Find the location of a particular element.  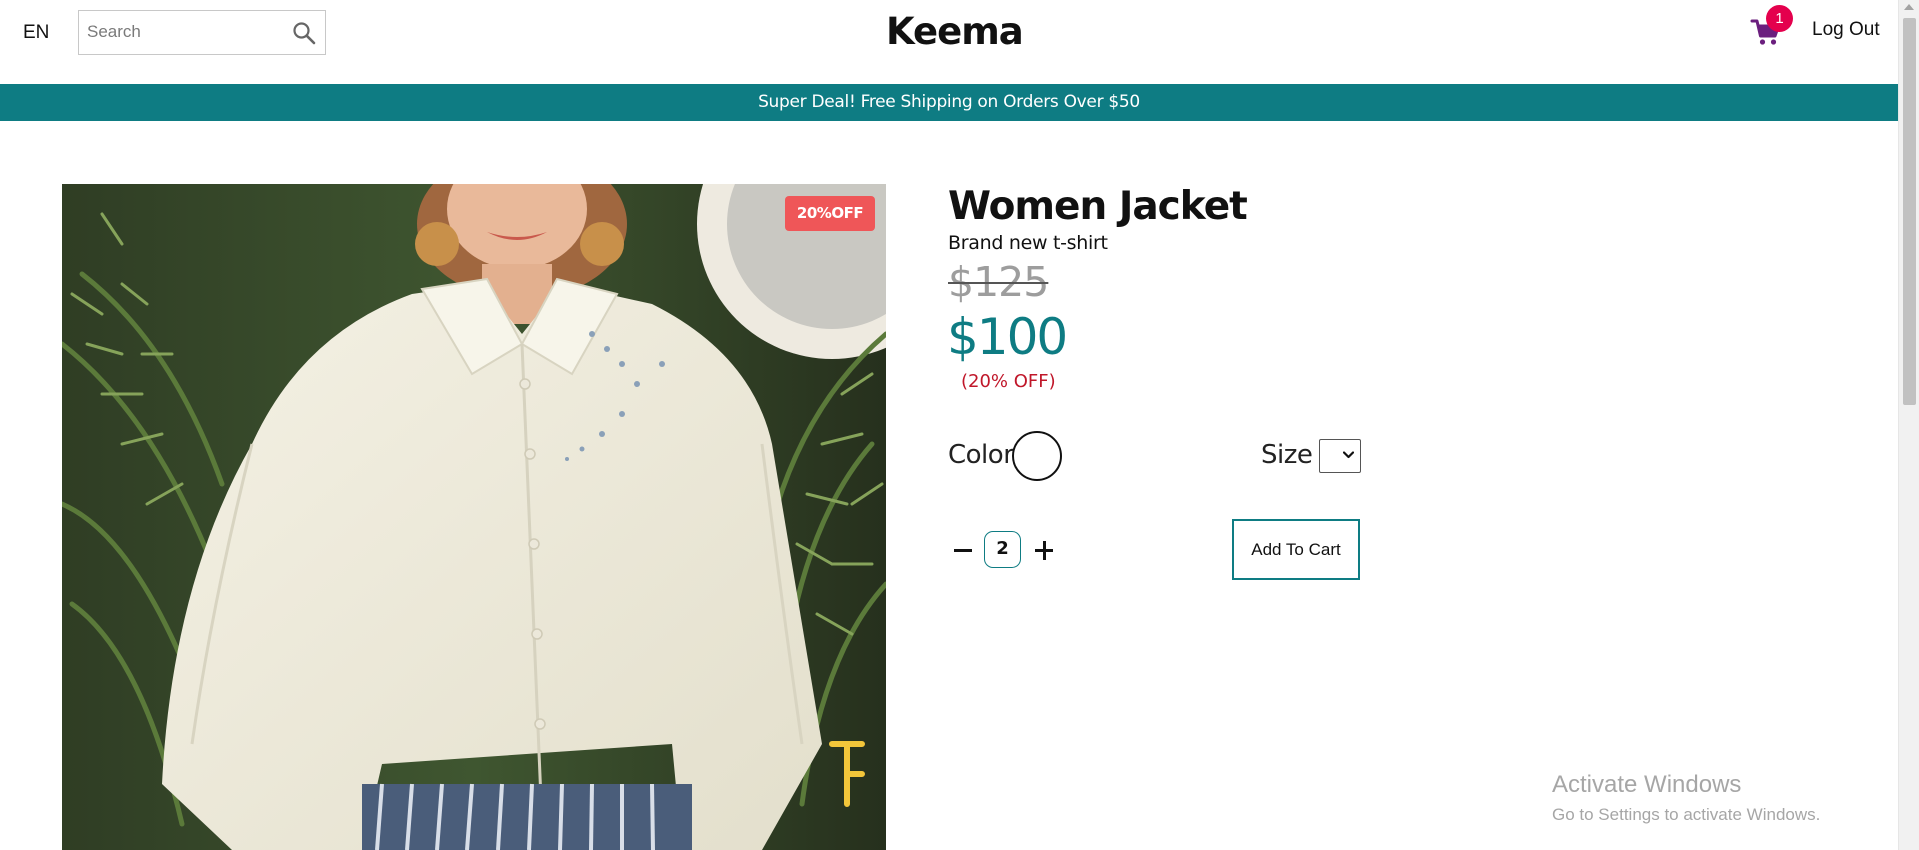

page-scrollbar is located at coordinates (1908, 425).